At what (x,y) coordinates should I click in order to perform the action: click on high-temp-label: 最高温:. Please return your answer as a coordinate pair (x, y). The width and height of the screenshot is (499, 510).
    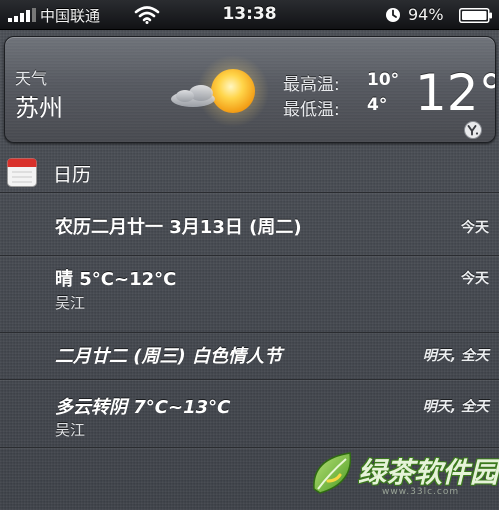
    Looking at the image, I should click on (311, 85).